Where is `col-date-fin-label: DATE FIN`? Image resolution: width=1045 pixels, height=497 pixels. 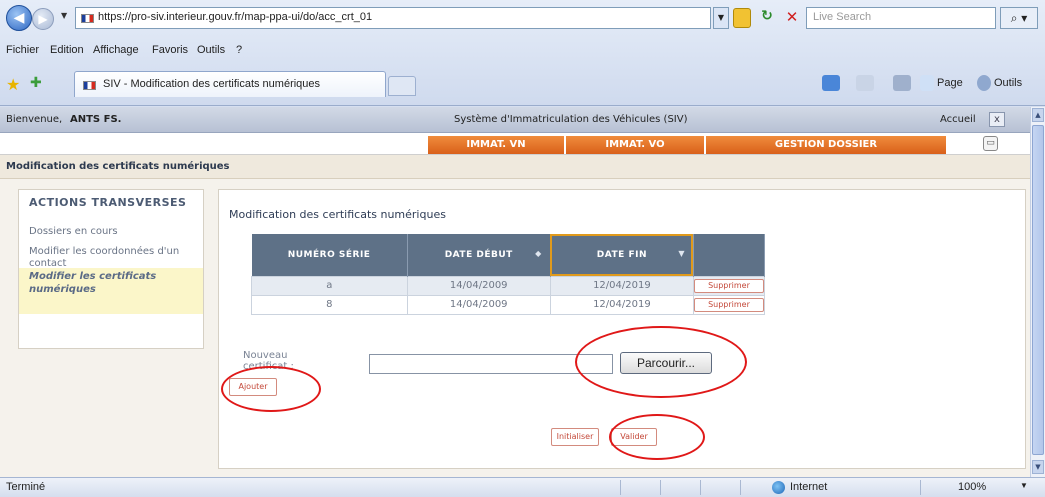 col-date-fin-label: DATE FIN is located at coordinates (621, 254).